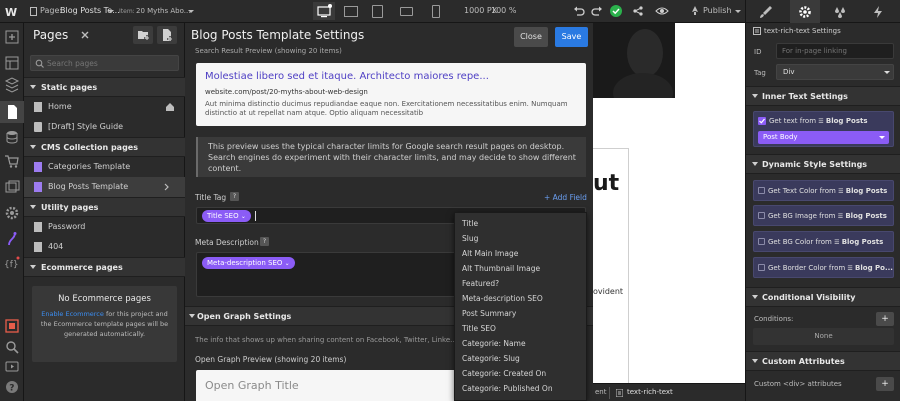 This screenshot has width=900, height=401. What do you see at coordinates (12, 263) in the screenshot?
I see `code-fx-icon: {f}` at bounding box center [12, 263].